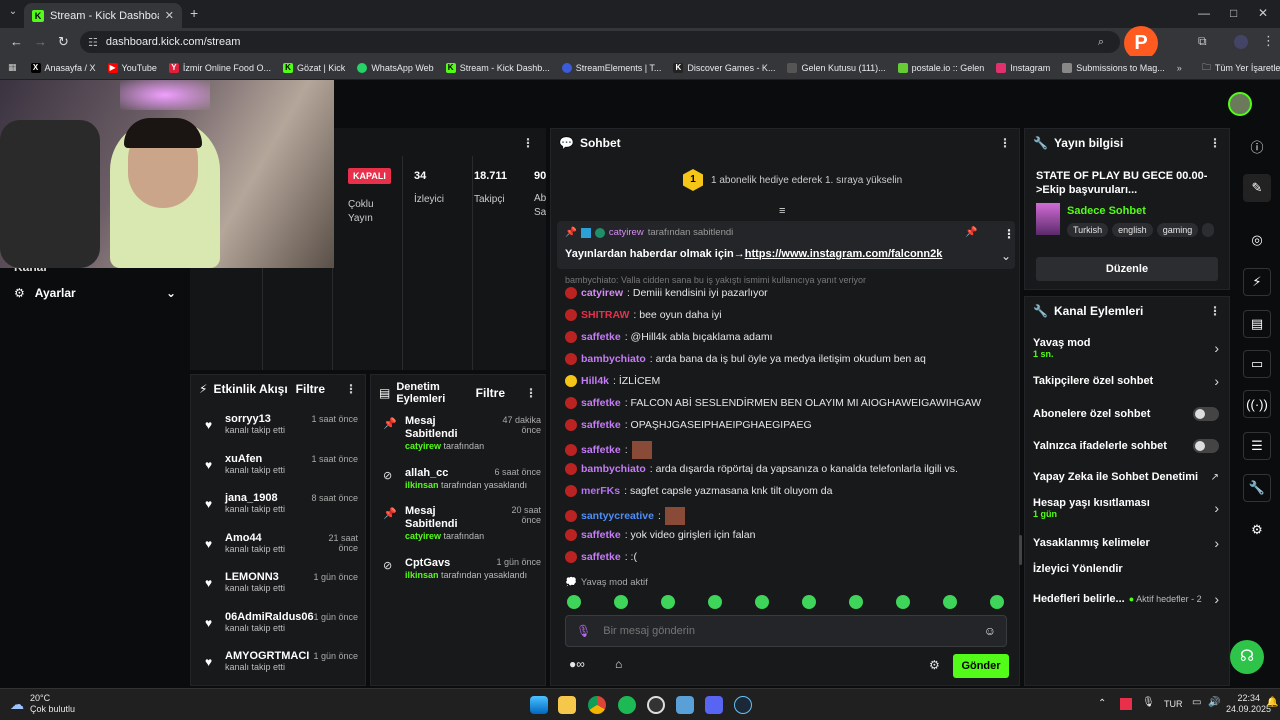  What do you see at coordinates (1263, 13) in the screenshot?
I see `window-close-button: ✕` at bounding box center [1263, 13].